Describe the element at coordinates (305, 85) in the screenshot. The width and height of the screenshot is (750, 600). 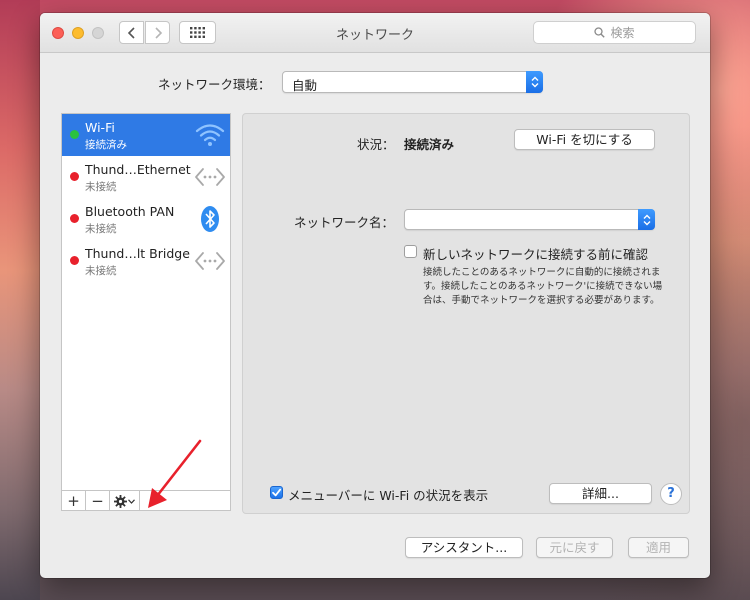
I see `location-value: 自動` at that location.